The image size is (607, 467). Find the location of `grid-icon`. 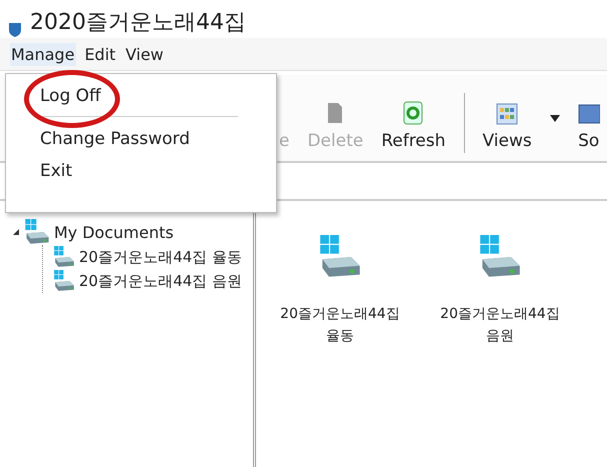

grid-icon is located at coordinates (507, 114).